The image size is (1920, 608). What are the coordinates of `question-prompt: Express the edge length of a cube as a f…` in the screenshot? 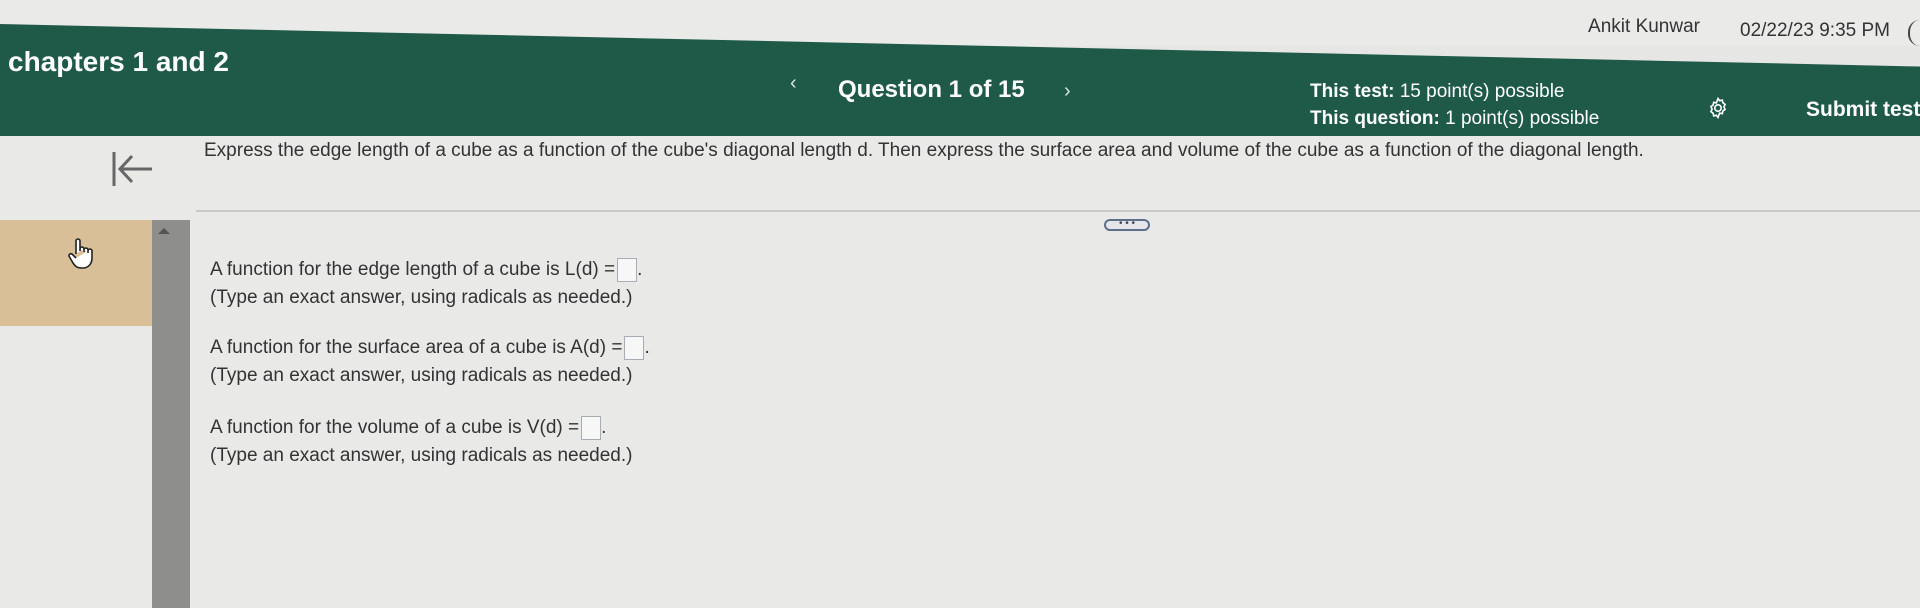 It's located at (924, 150).